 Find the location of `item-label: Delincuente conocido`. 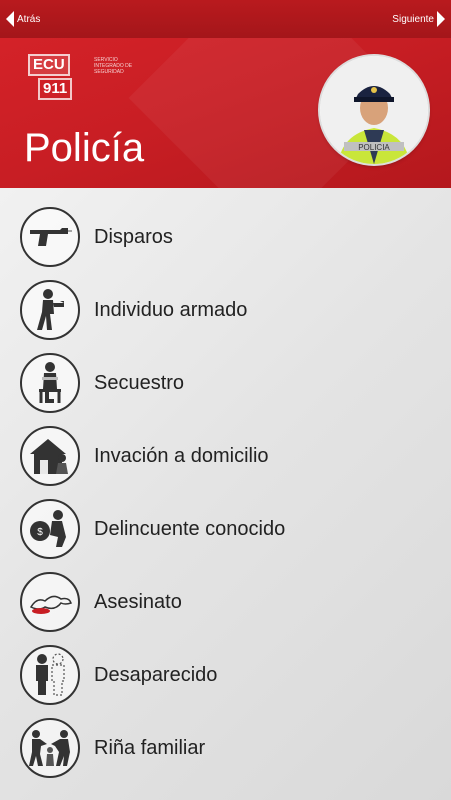

item-label: Delincuente conocido is located at coordinates (190, 528).